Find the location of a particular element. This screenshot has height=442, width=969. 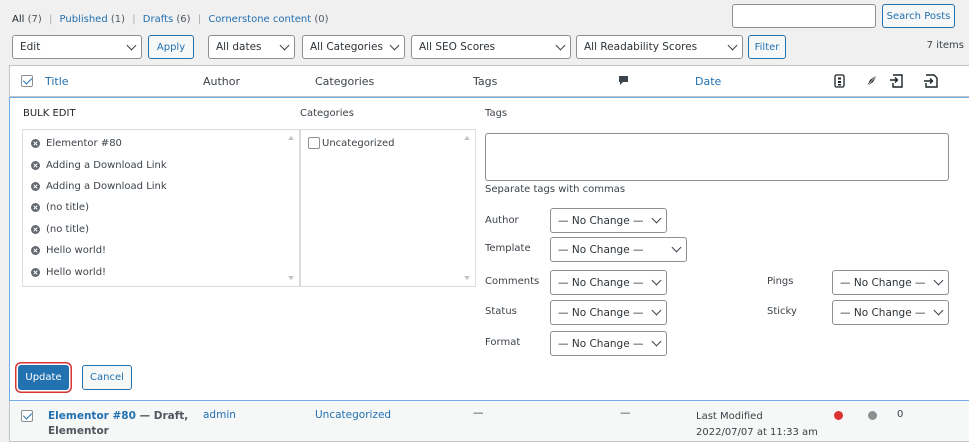

filter-drafts-link: Drafts (6) is located at coordinates (167, 19).